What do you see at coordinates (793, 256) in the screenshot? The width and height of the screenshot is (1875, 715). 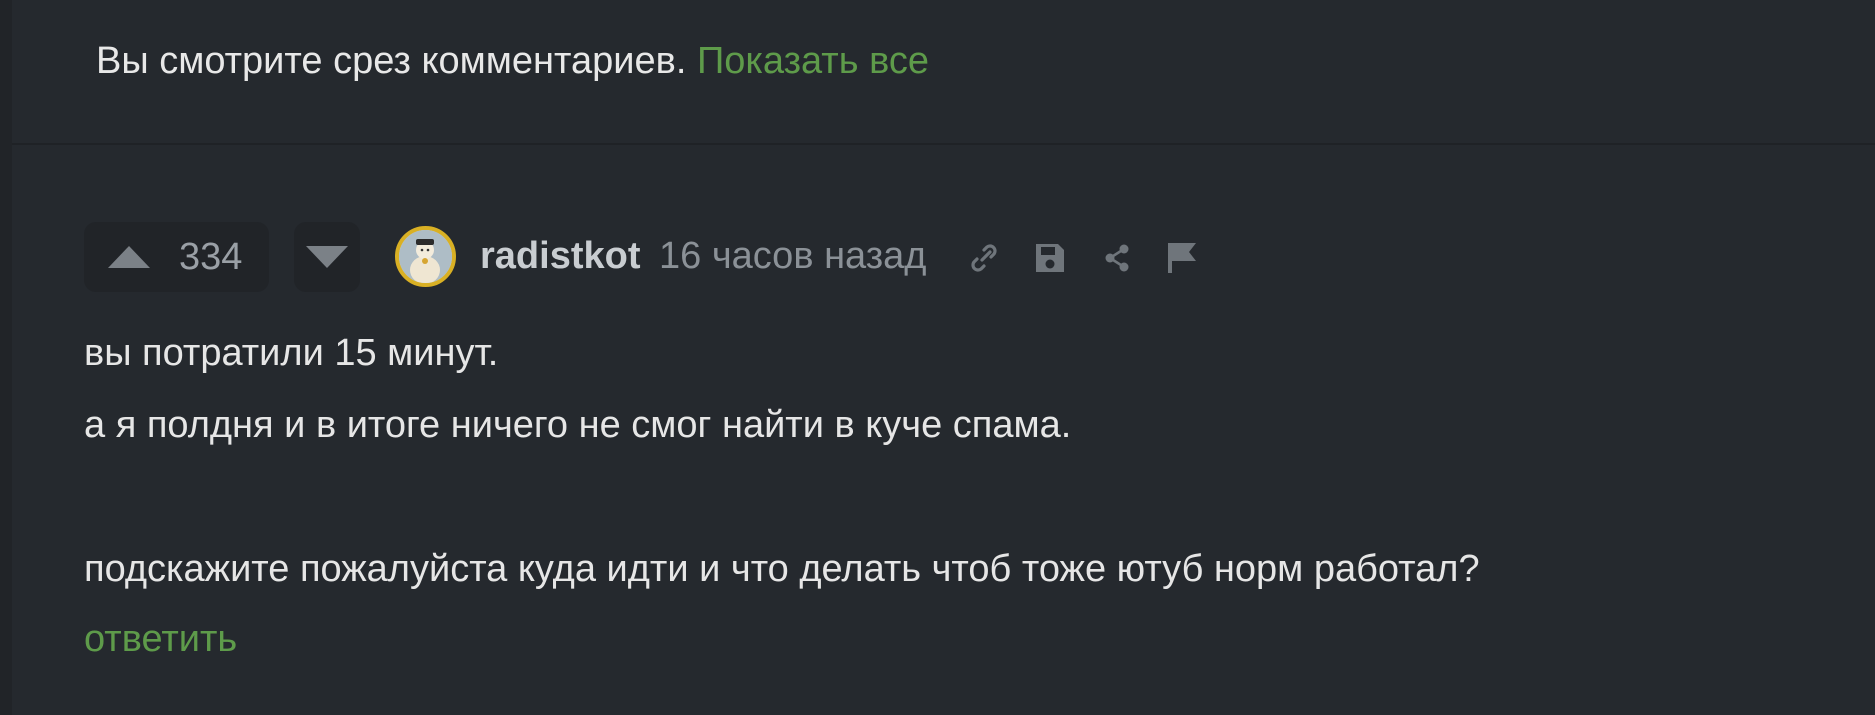 I see `comment-time: 16 часов назад` at bounding box center [793, 256].